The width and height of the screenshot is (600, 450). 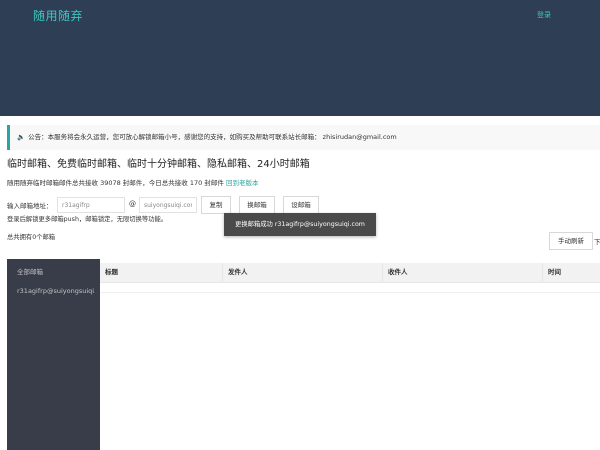 What do you see at coordinates (257, 205) in the screenshot?
I see `change-email-button: 换邮箱` at bounding box center [257, 205].